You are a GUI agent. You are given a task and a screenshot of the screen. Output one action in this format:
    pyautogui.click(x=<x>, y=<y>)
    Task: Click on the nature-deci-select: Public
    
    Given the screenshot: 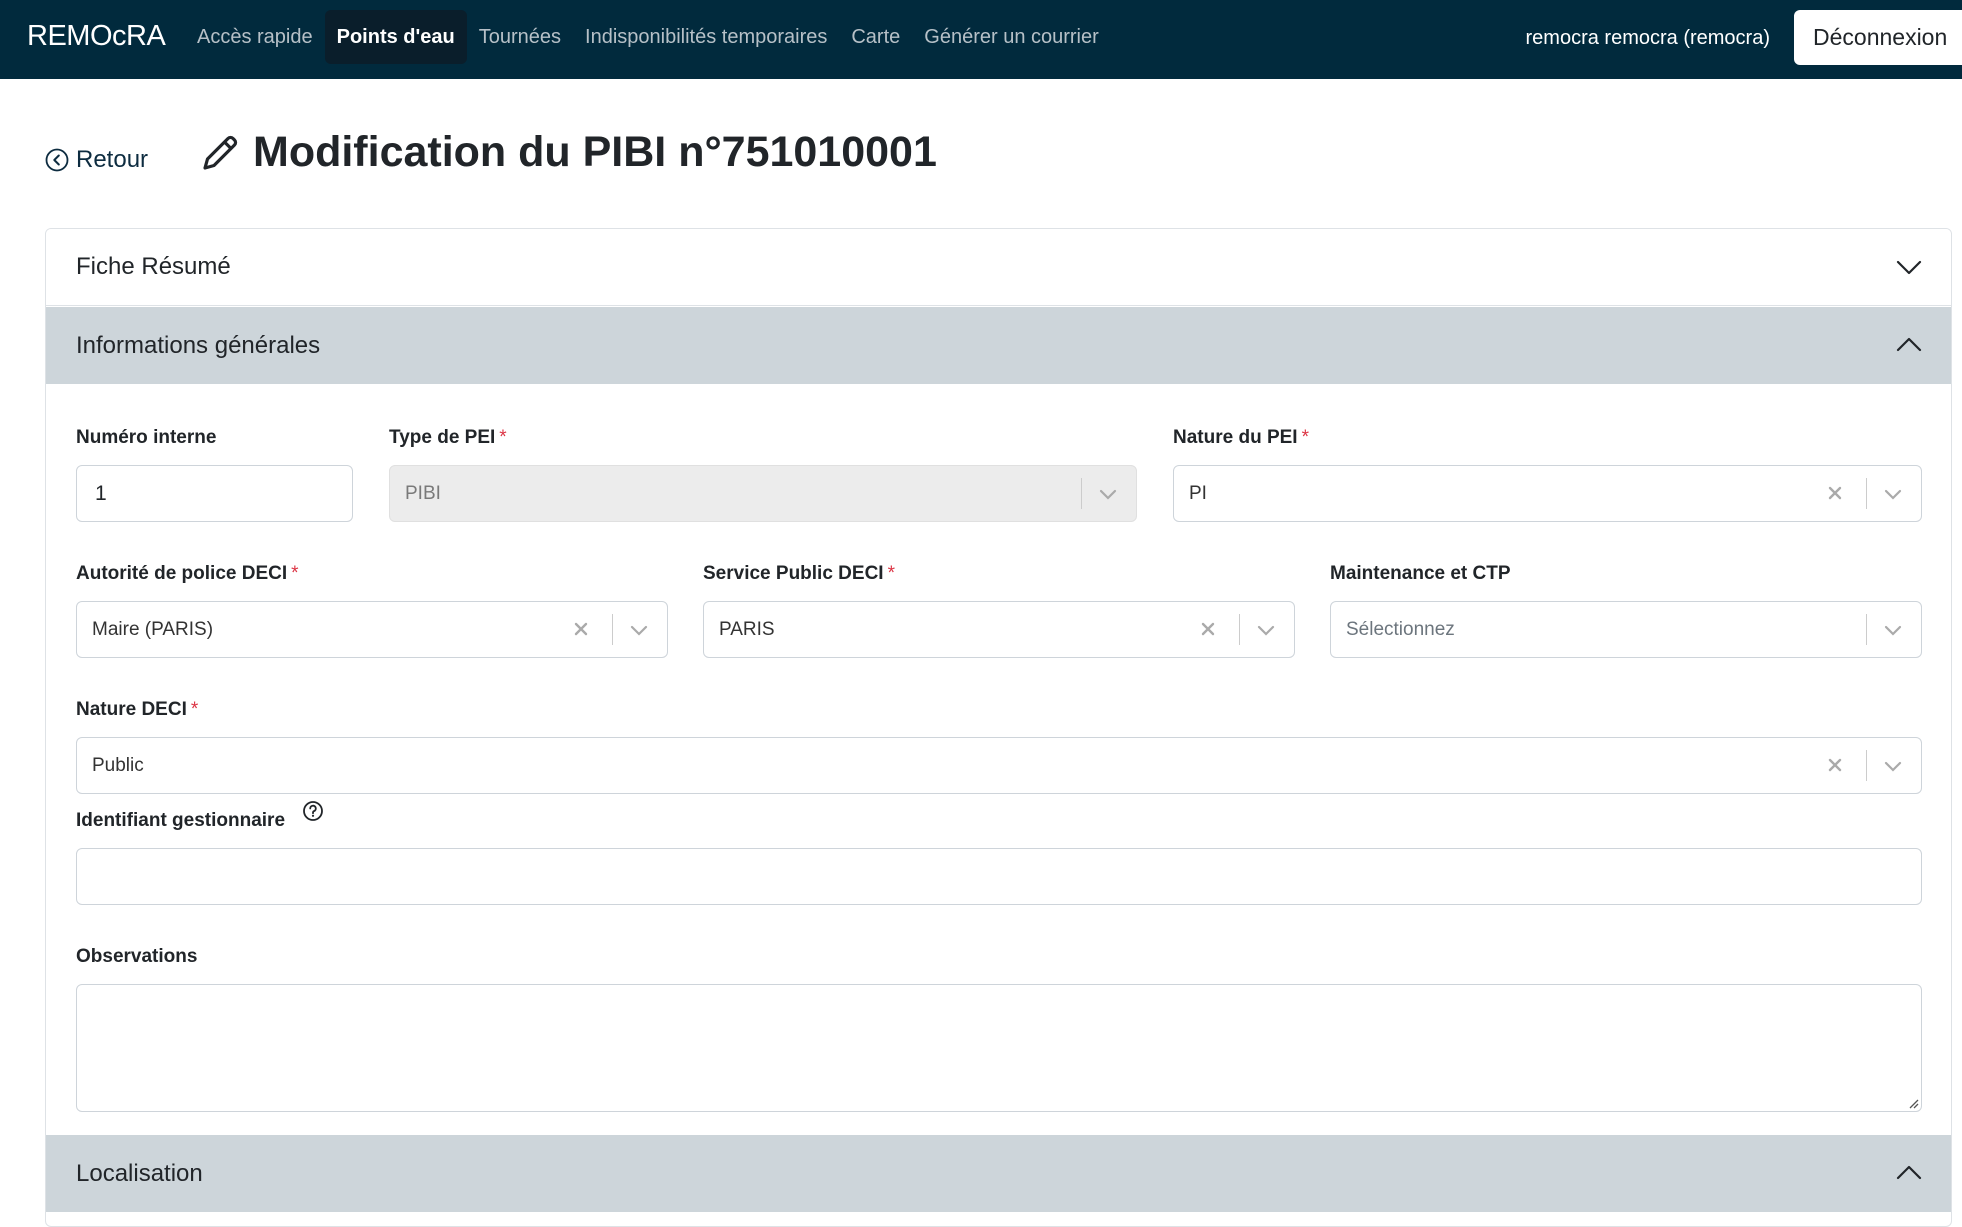 What is the action you would take?
    pyautogui.click(x=999, y=765)
    